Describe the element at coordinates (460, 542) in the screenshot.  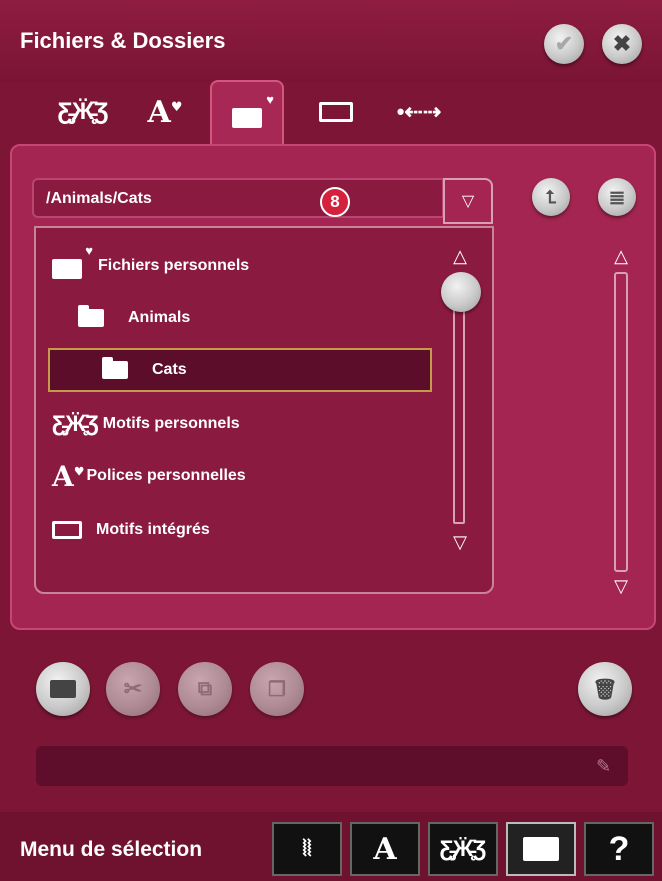
I see `scroll-down-arrow: ▽` at that location.